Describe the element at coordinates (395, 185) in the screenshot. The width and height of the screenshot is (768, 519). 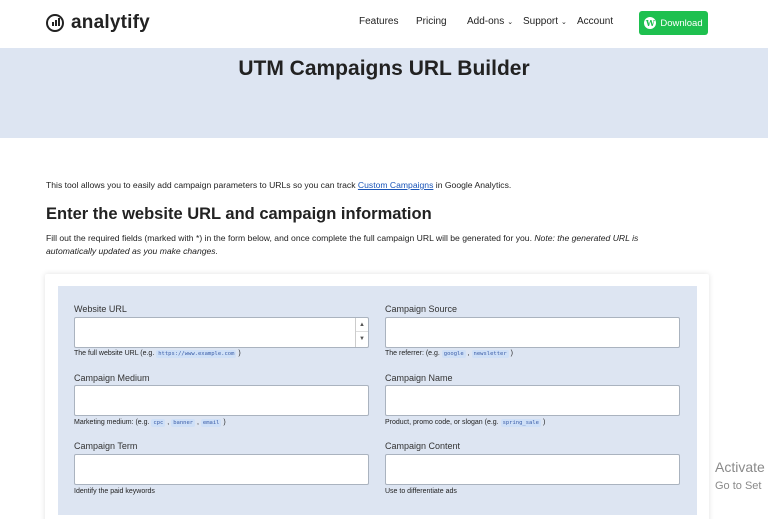
I see `custom-campaigns-link: Custom Campaigns` at that location.